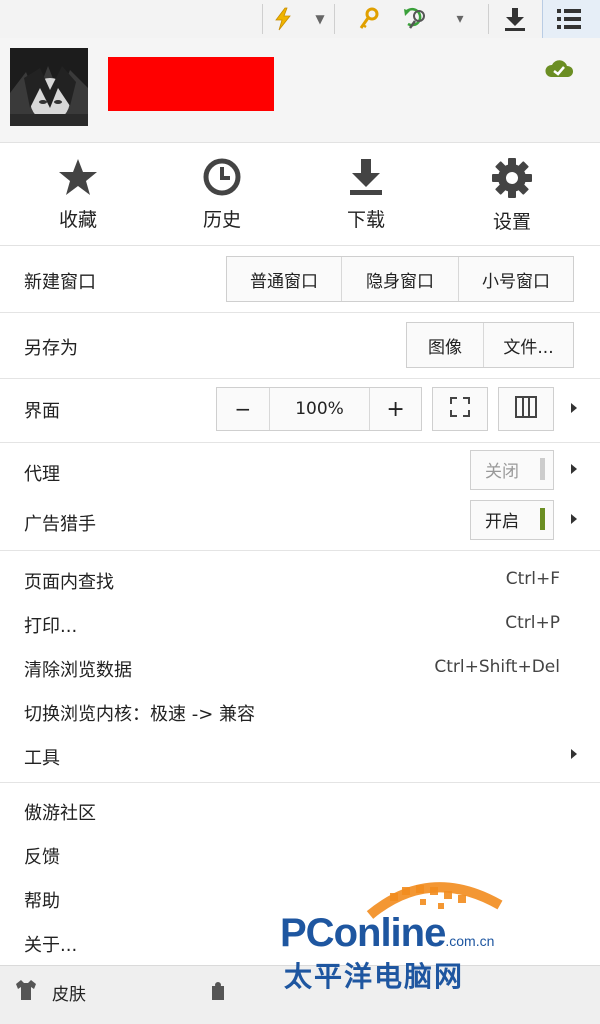 The image size is (600, 1024). Describe the element at coordinates (78, 670) in the screenshot. I see `menu-item-label: 清除浏览数据` at that location.